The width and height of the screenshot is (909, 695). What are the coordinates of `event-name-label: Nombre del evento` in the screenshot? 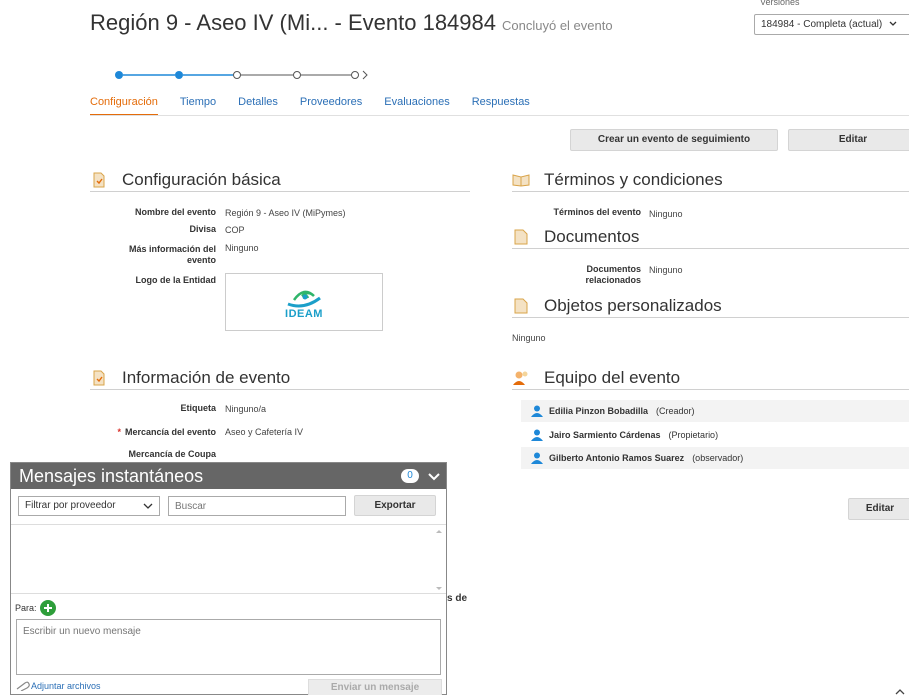 It's located at (175, 212).